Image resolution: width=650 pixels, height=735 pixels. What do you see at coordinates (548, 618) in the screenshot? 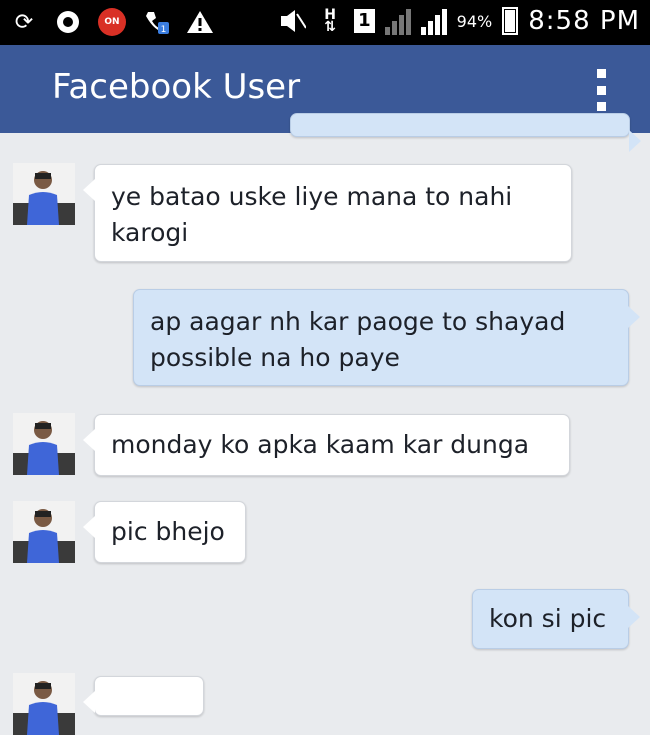
I see `message-text: kon si pic` at bounding box center [548, 618].